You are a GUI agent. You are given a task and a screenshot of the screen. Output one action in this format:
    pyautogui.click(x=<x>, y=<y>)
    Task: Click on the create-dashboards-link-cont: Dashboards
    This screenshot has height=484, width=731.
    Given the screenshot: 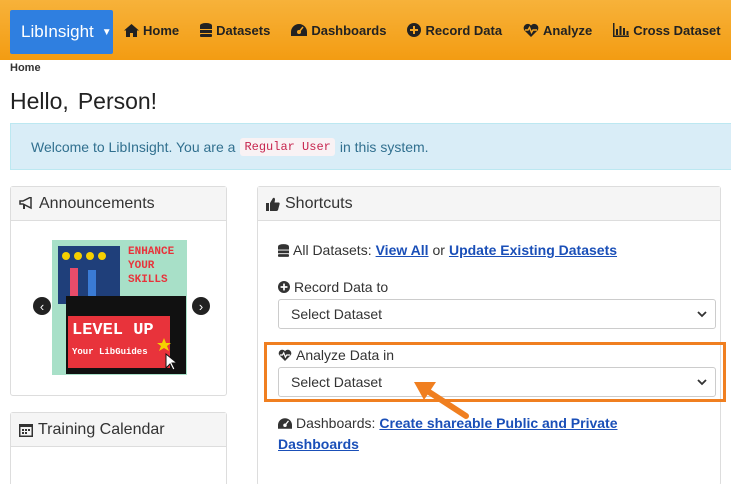 What is the action you would take?
    pyautogui.click(x=318, y=444)
    